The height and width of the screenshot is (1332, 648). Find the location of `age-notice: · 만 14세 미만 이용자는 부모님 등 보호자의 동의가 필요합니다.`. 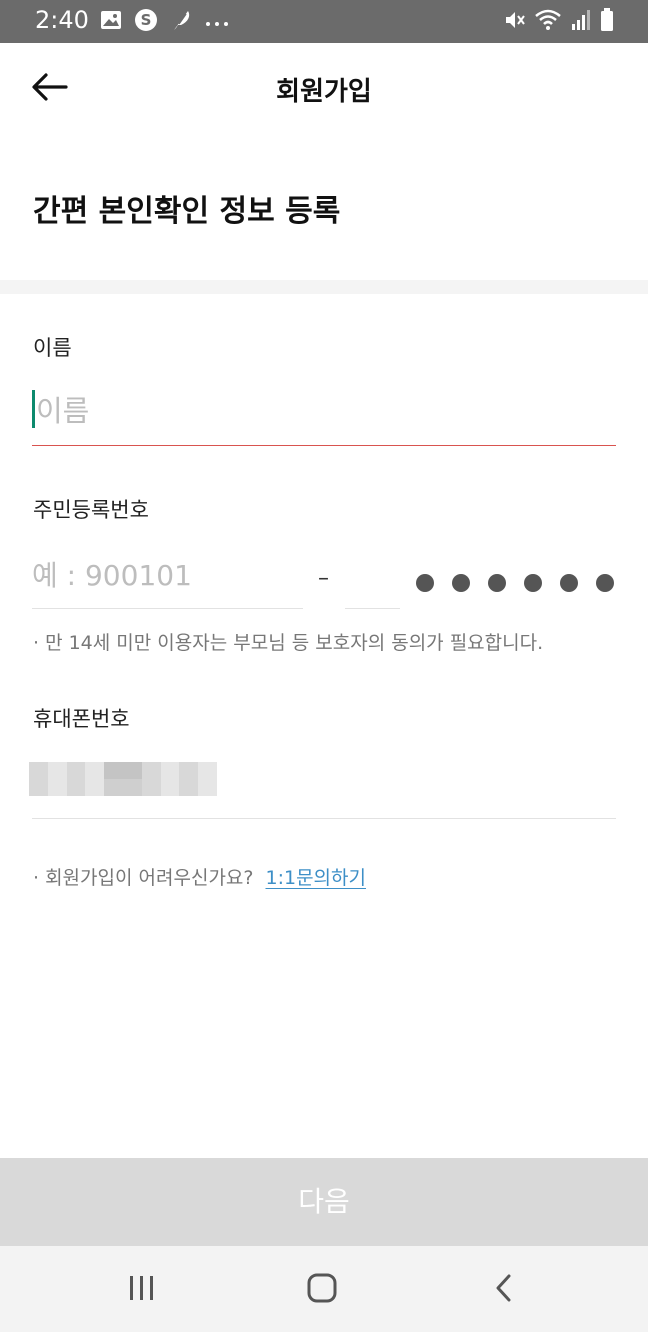

age-notice: · 만 14세 미만 이용자는 부모님 등 보호자의 동의가 필요합니다. is located at coordinates (288, 643).